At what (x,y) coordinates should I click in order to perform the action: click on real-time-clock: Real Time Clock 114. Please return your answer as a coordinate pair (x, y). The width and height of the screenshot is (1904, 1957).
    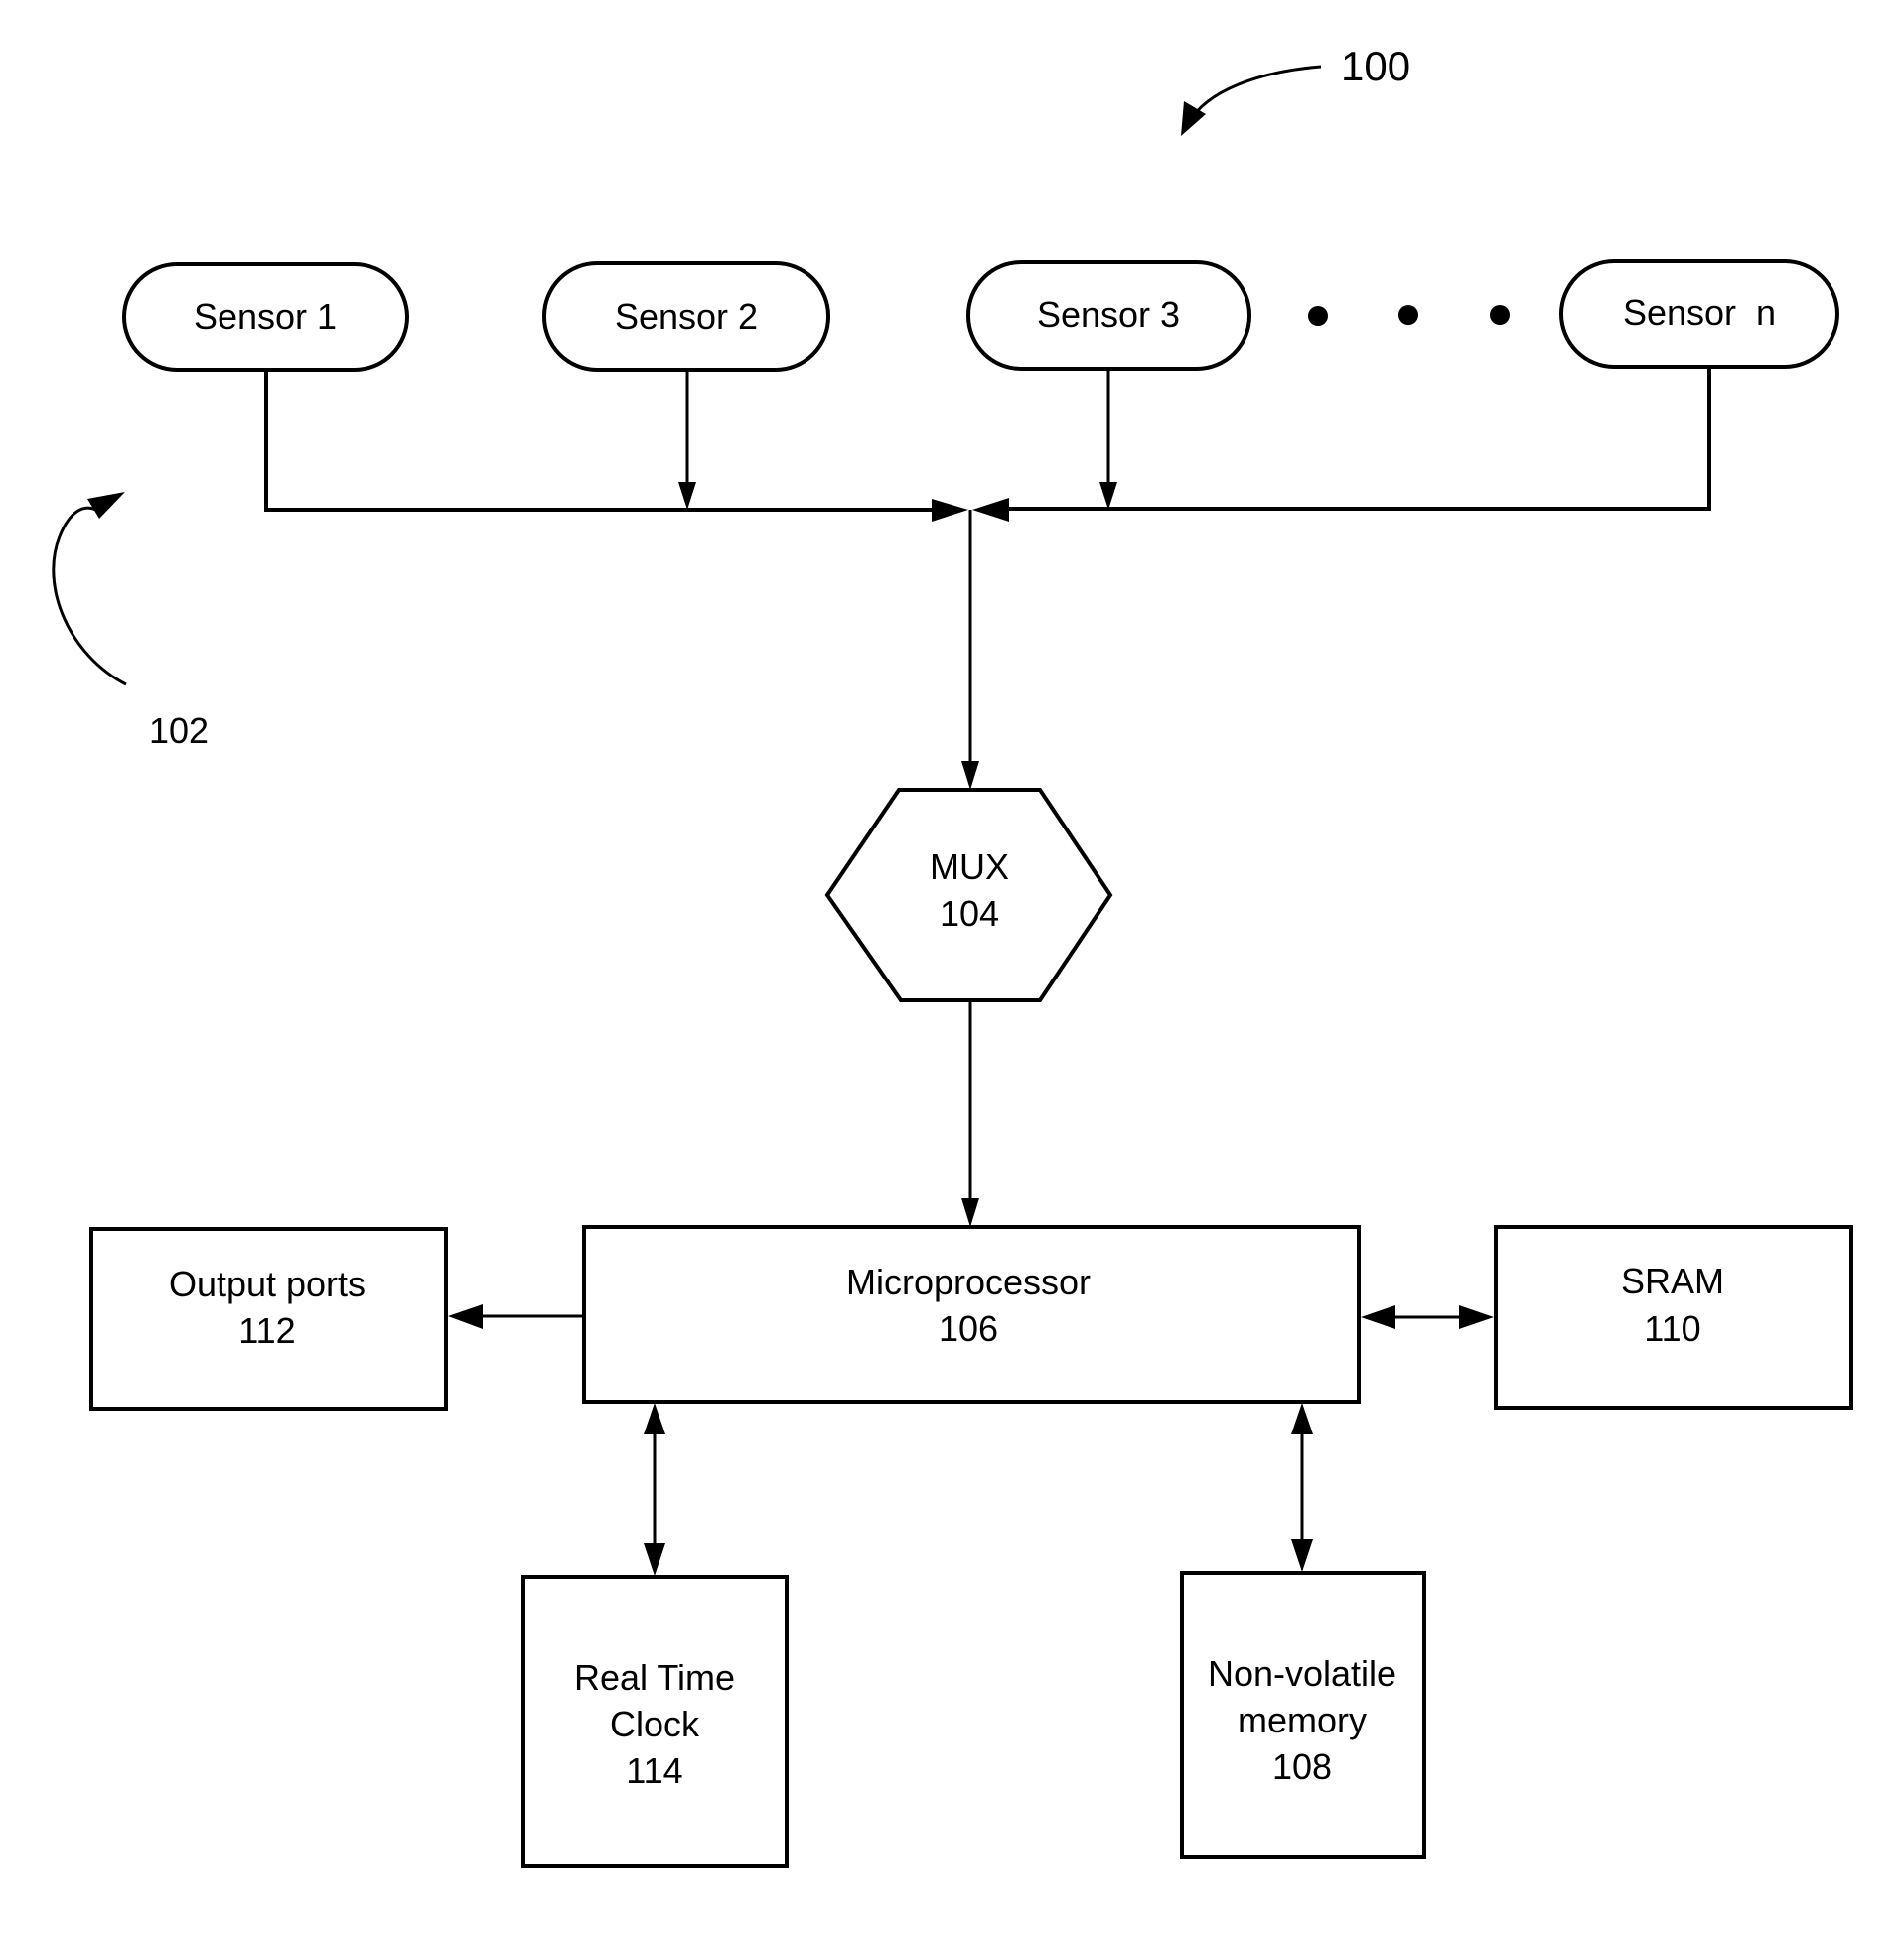
    Looking at the image, I should click on (655, 1721).